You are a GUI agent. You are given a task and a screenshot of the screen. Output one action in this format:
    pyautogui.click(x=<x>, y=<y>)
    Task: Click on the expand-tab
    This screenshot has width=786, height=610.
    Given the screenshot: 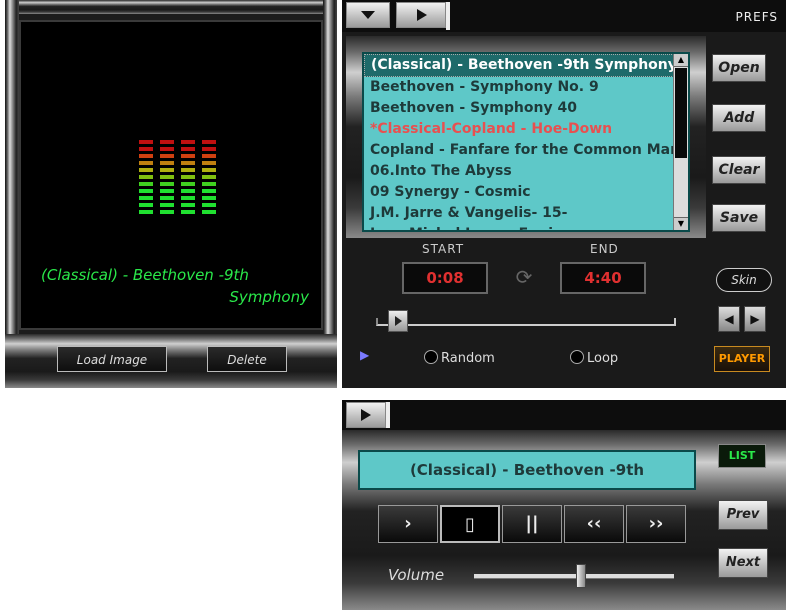 What is the action you would take?
    pyautogui.click(x=421, y=15)
    